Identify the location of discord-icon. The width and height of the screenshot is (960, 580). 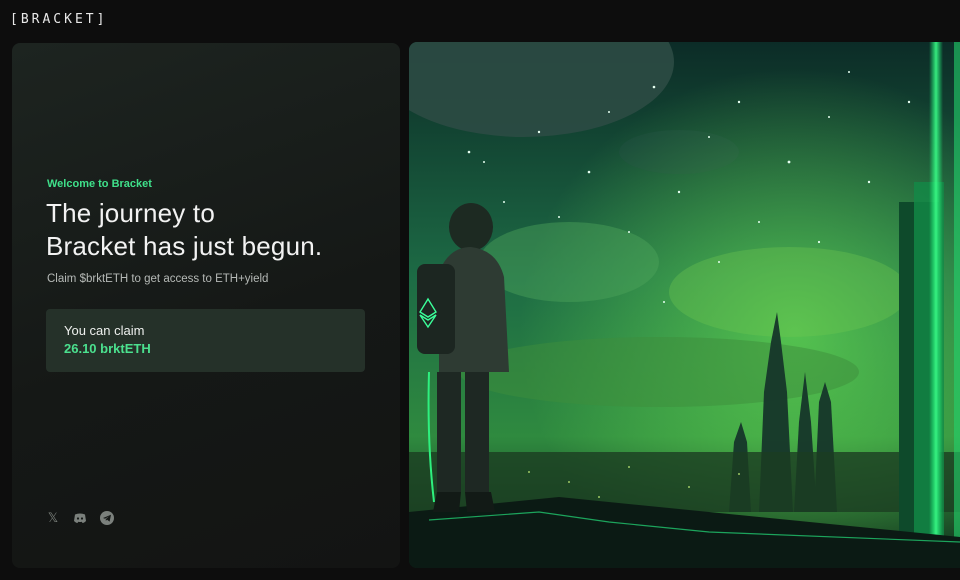
(80, 518).